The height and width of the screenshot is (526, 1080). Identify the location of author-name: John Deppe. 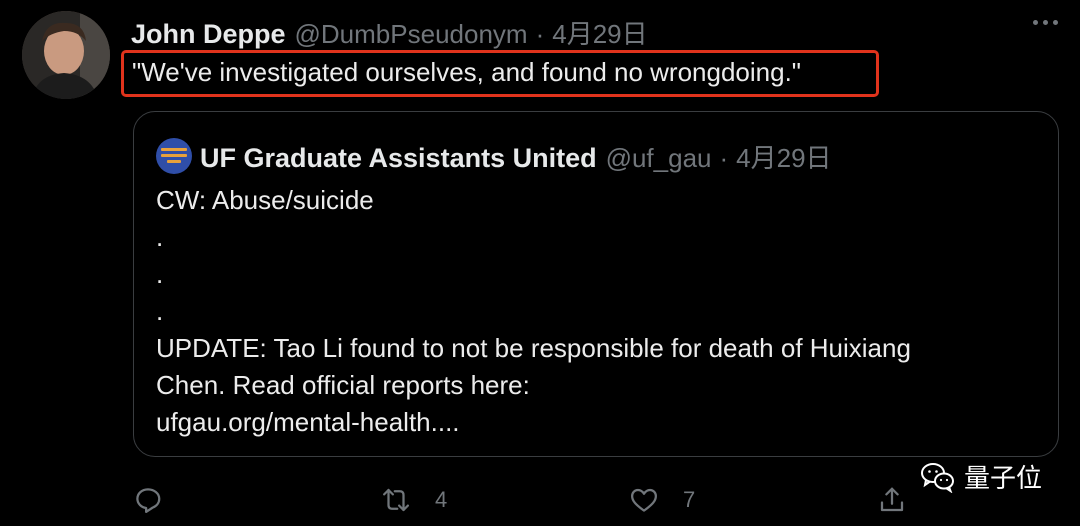
(208, 34).